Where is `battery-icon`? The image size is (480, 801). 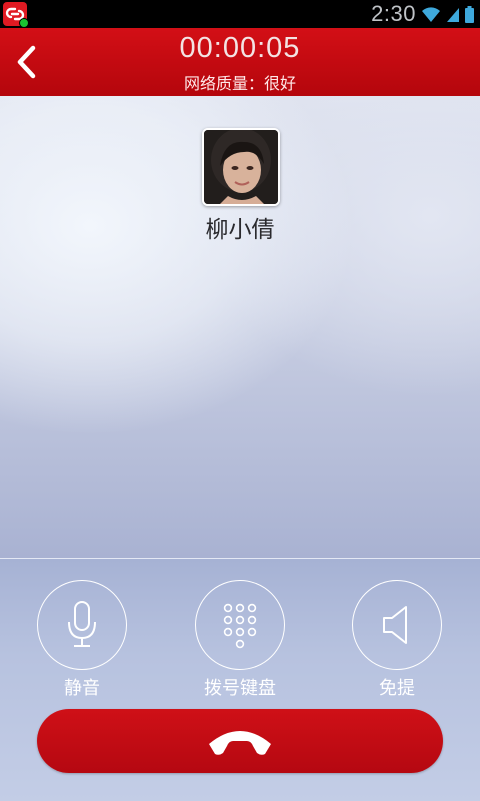
battery-icon is located at coordinates (469, 14).